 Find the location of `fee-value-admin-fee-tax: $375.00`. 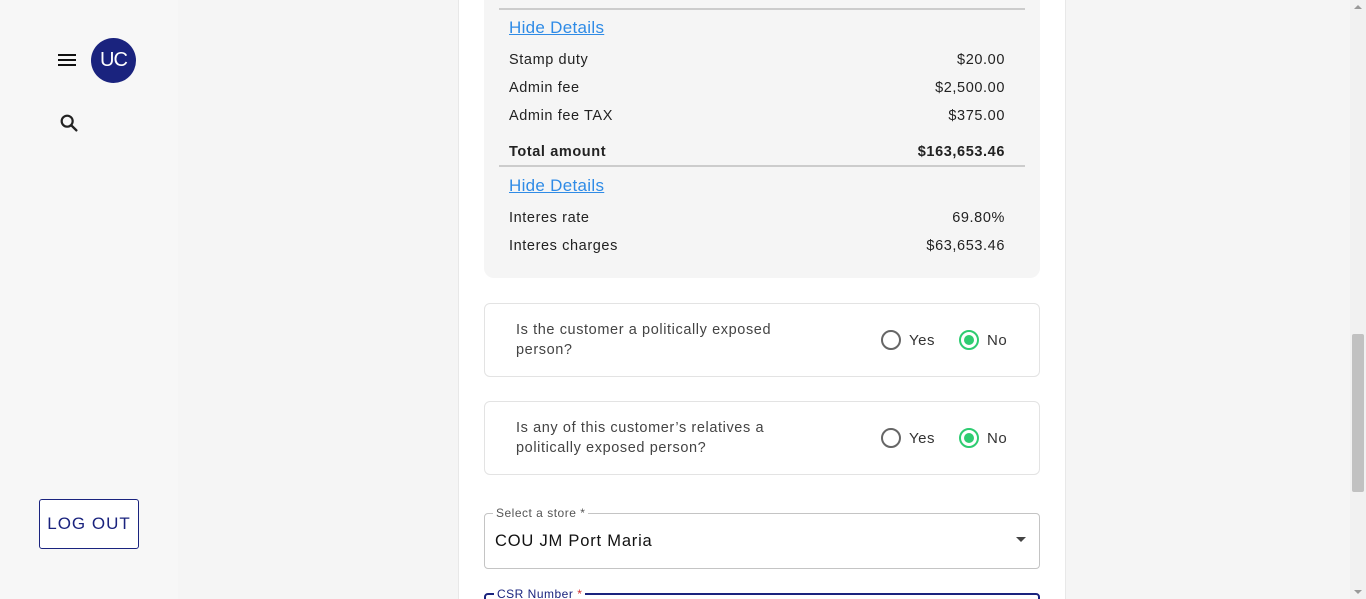

fee-value-admin-fee-tax: $375.00 is located at coordinates (976, 116).